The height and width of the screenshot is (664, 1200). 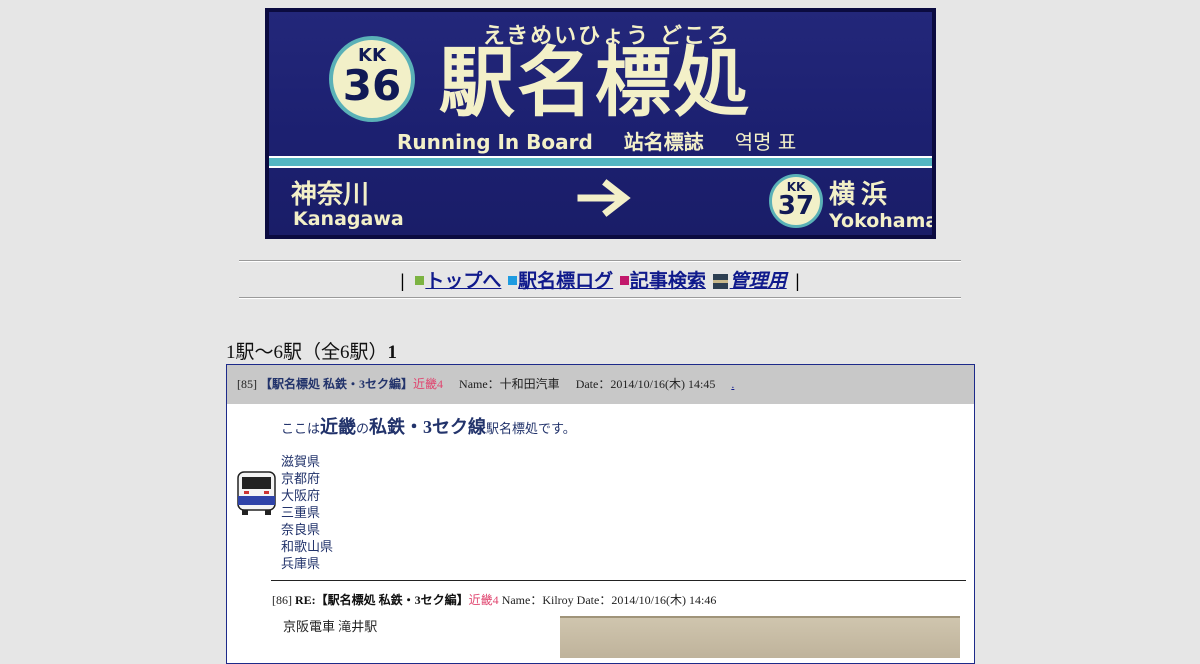 I want to click on nav-search-link: 記事検索, so click(x=668, y=281).